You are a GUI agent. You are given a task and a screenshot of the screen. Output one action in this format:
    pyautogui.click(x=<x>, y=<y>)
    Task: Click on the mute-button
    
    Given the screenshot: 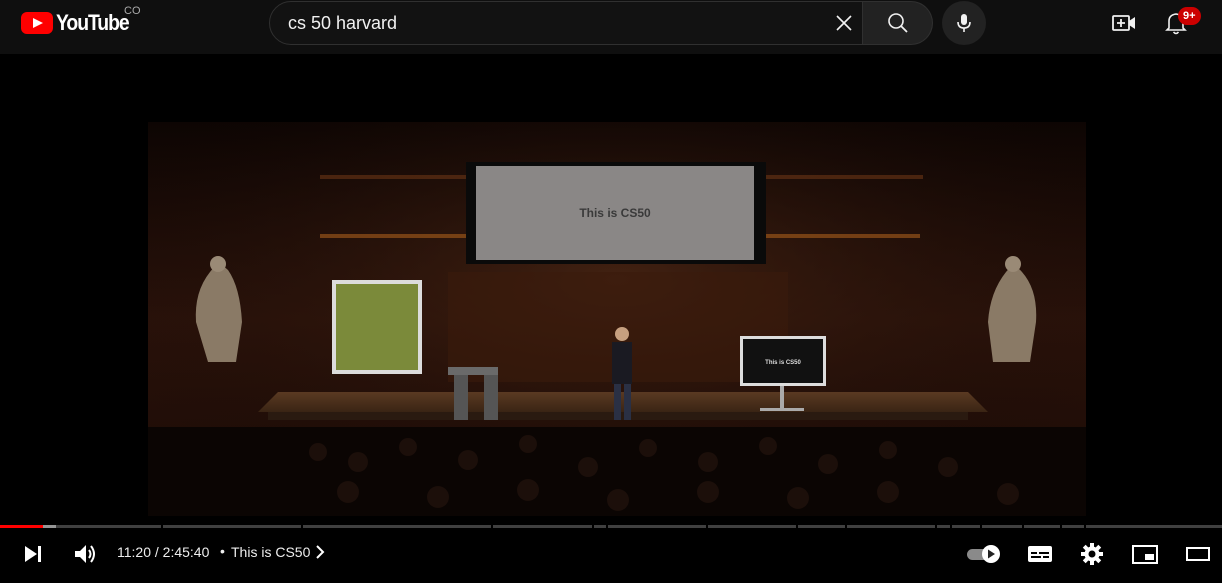 What is the action you would take?
    pyautogui.click(x=85, y=554)
    